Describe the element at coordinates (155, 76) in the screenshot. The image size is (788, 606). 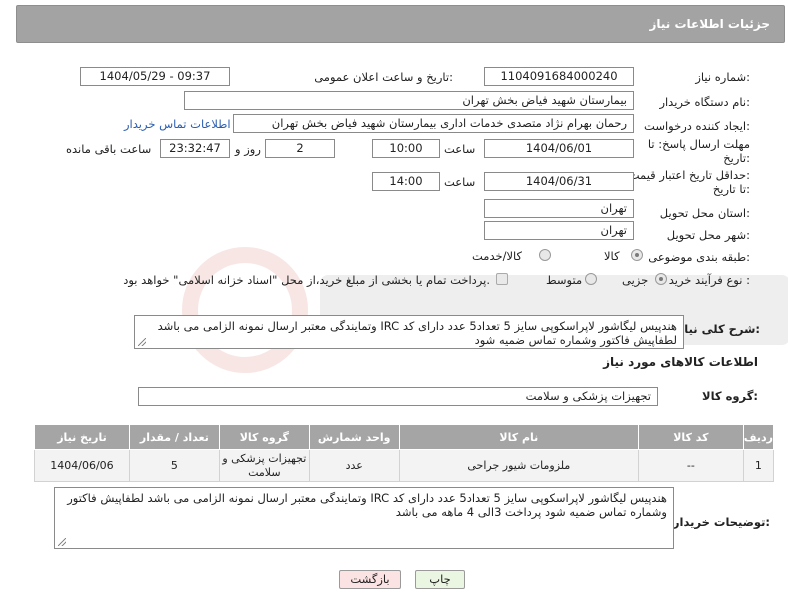
I see `announce-datetime-field: 1404/05/29 - 09:37` at that location.